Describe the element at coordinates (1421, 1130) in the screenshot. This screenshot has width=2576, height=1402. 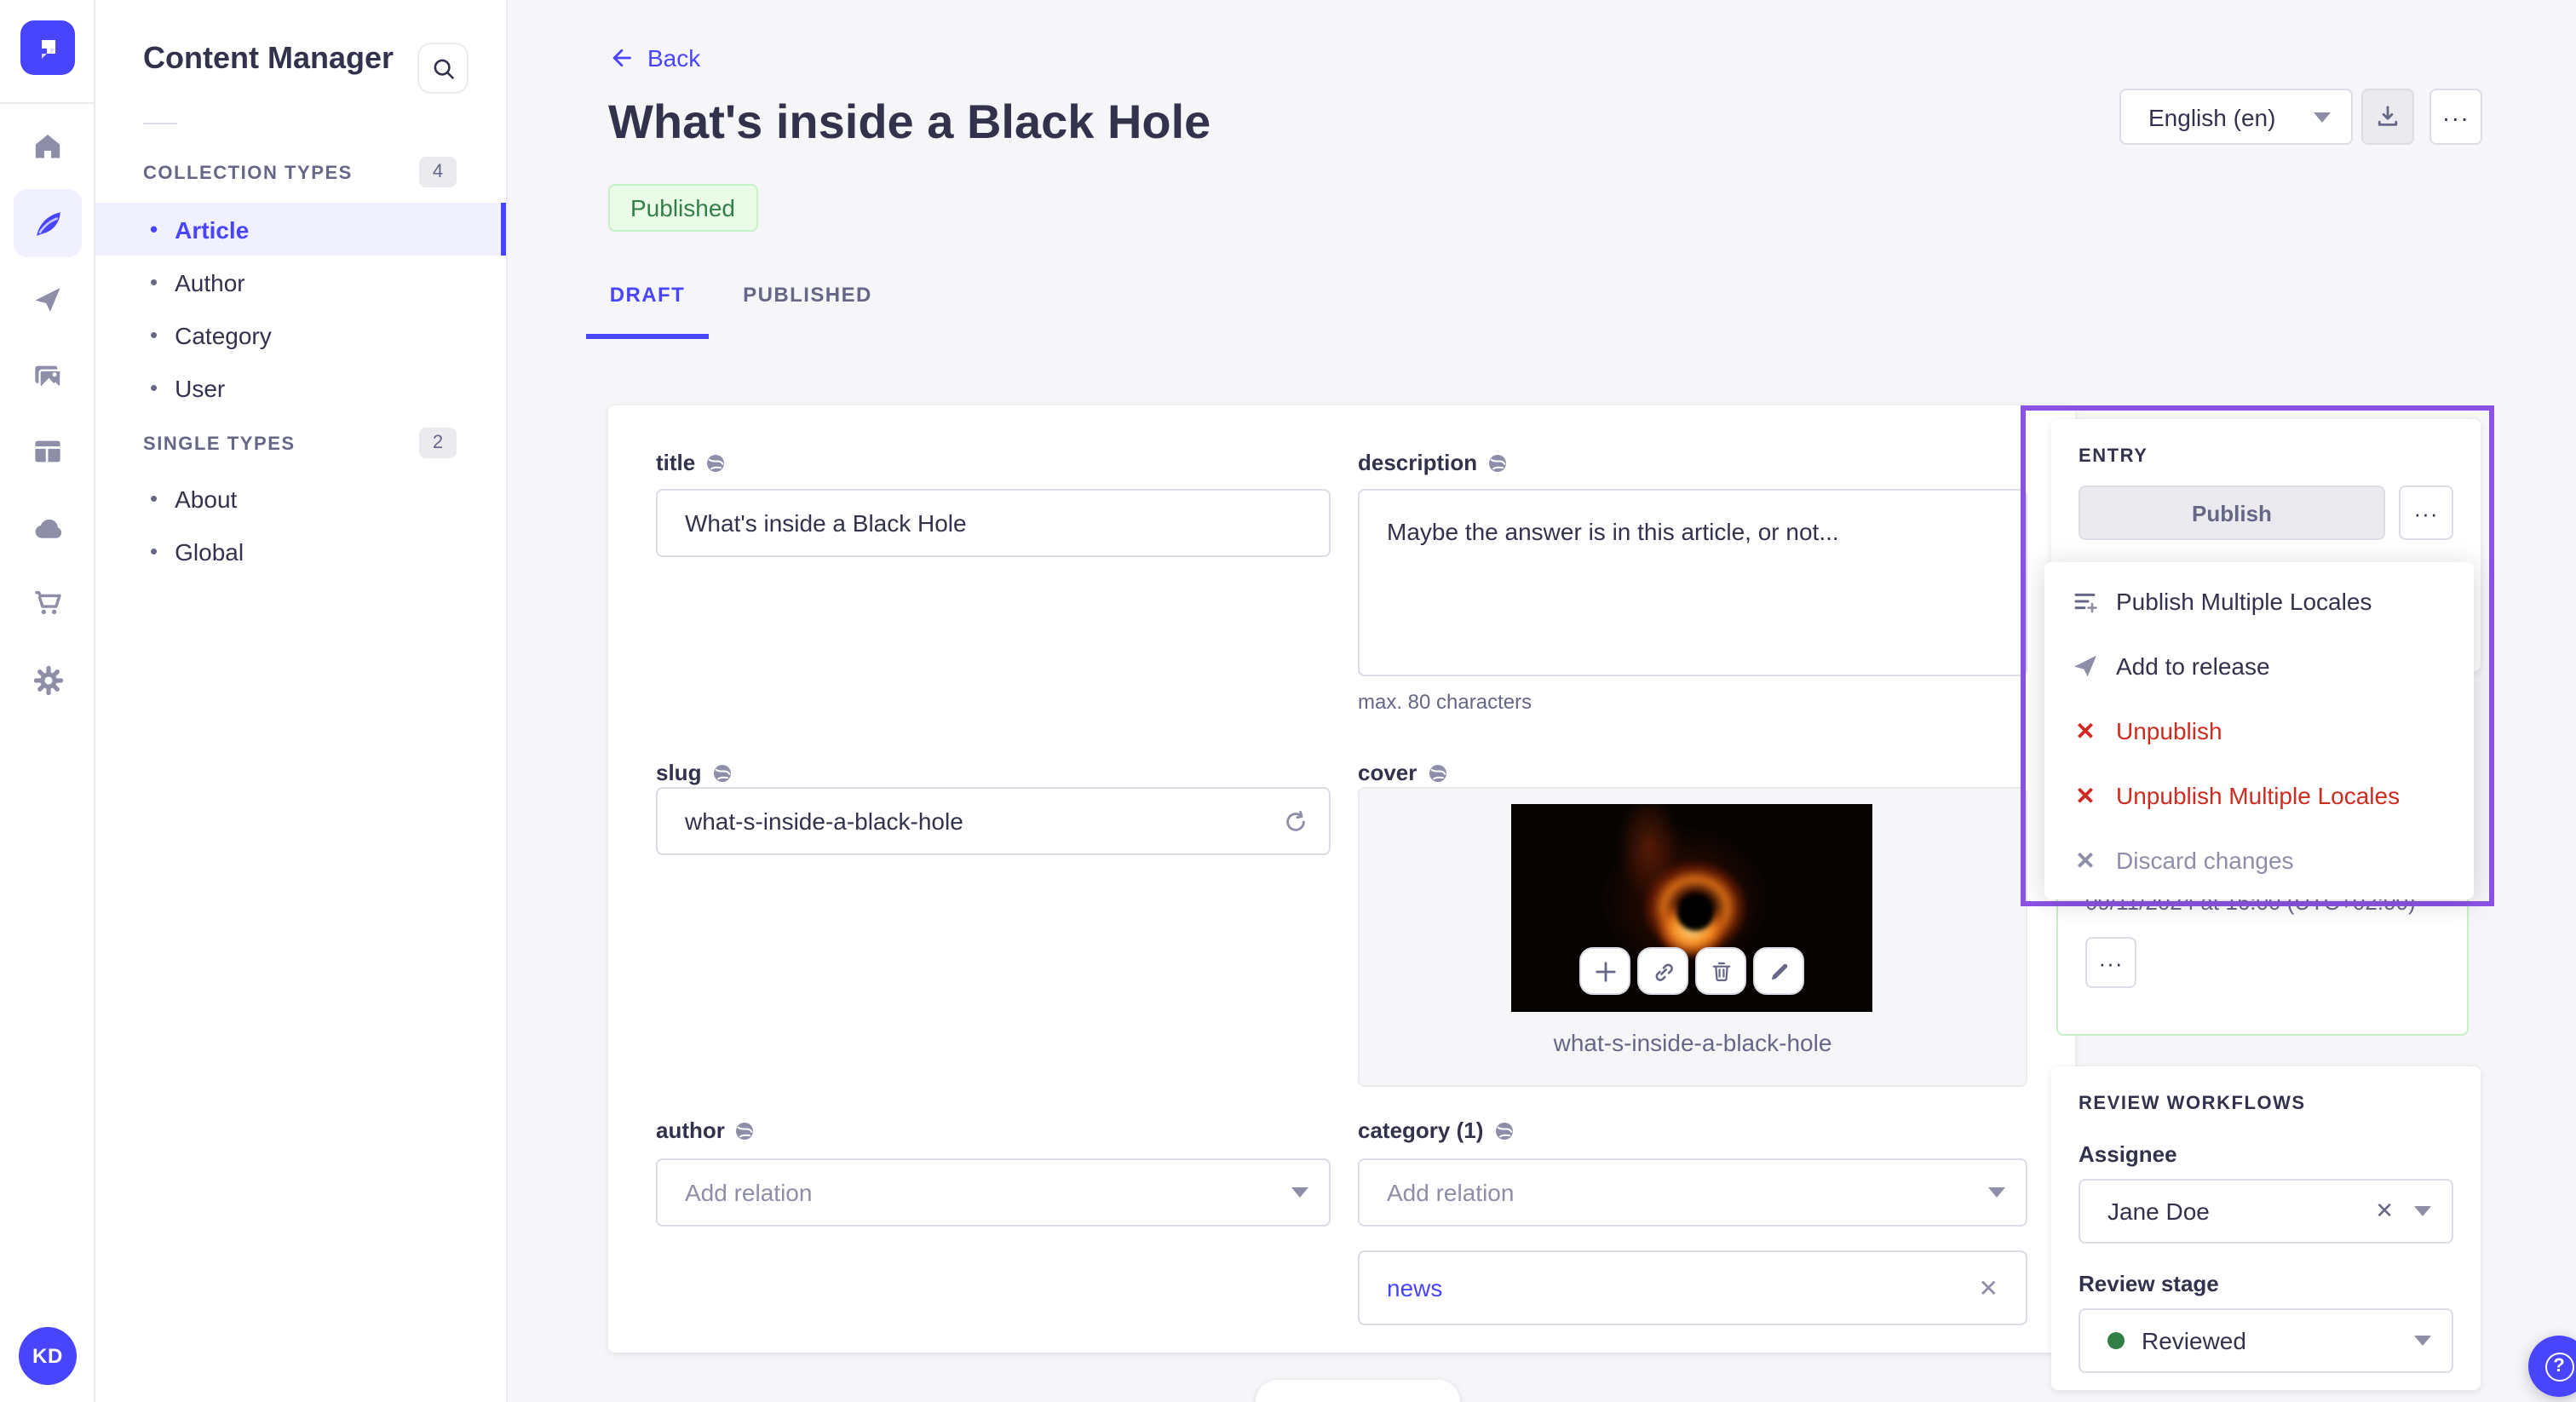
I see `category-label-text: category (1)` at that location.